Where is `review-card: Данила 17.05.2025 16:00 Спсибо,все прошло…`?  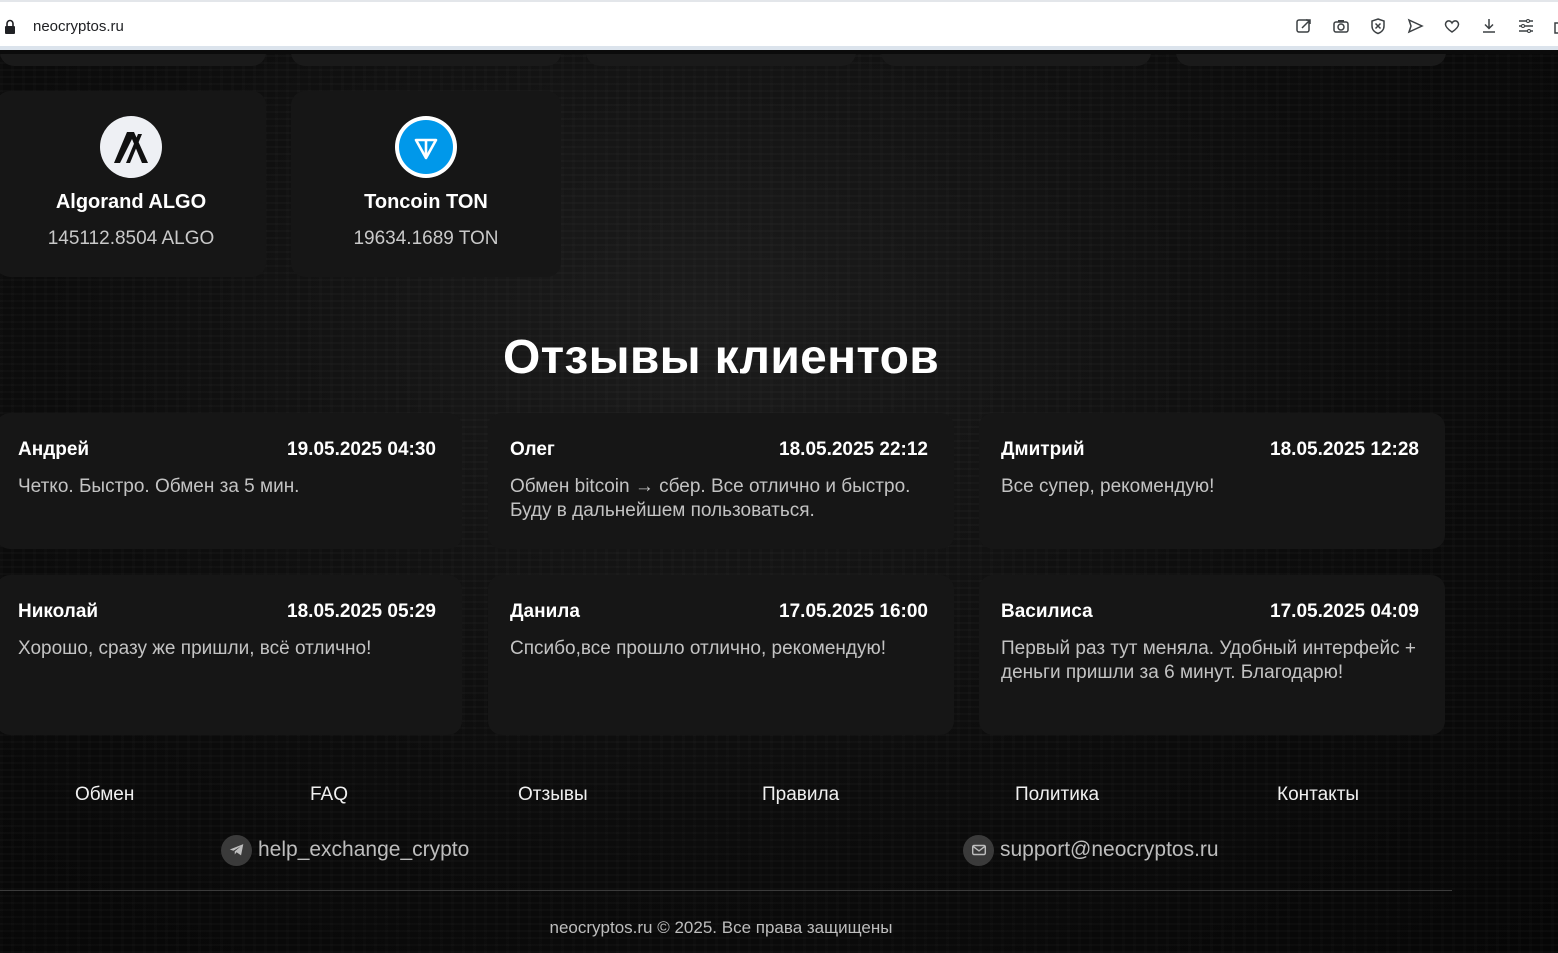
review-card: Данила 17.05.2025 16:00 Спсибо,все прошло… is located at coordinates (721, 655).